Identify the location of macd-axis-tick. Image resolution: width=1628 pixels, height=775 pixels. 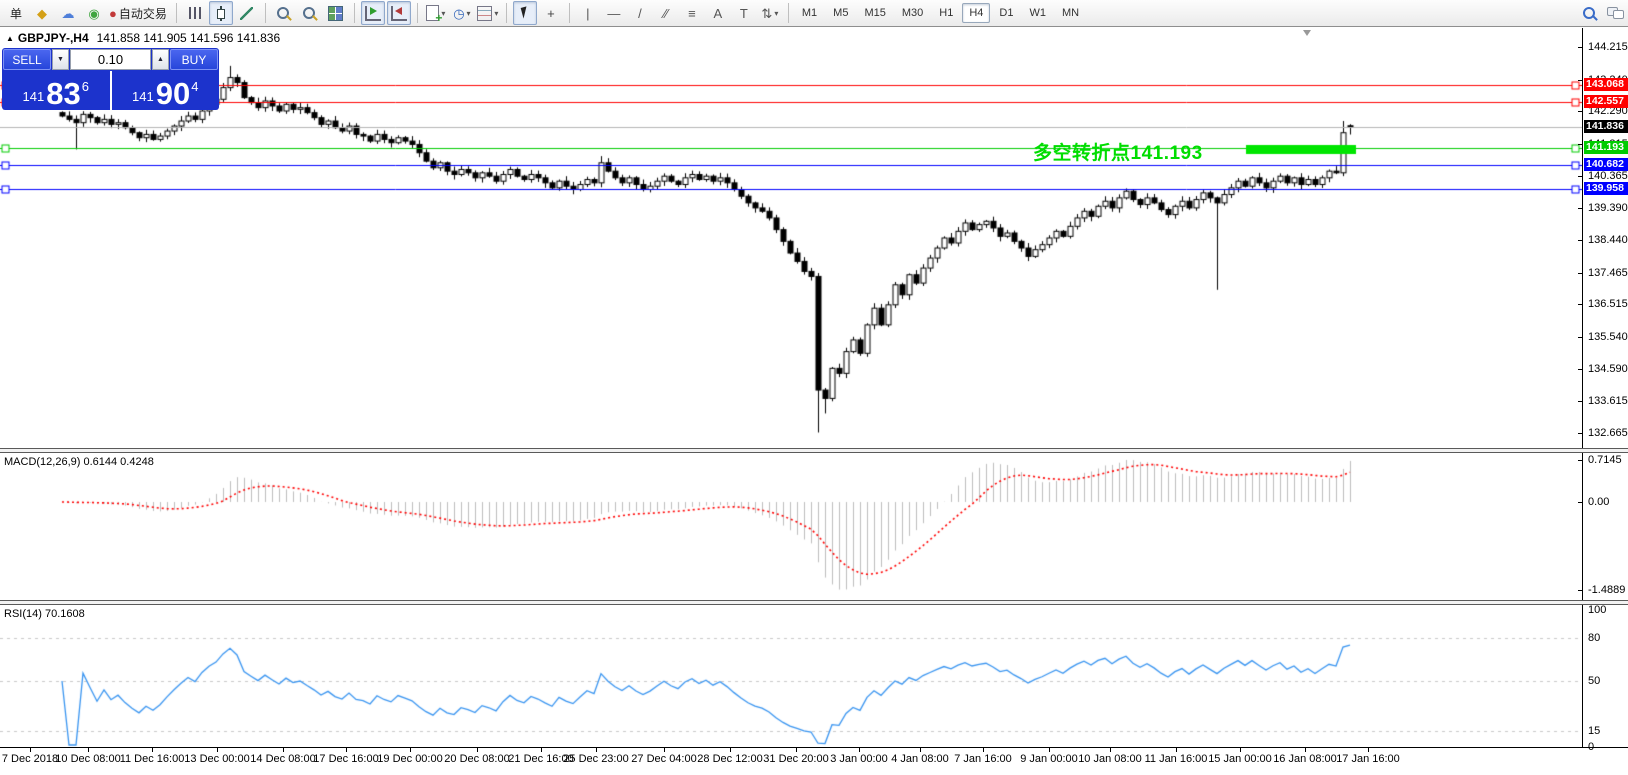
(1580, 460).